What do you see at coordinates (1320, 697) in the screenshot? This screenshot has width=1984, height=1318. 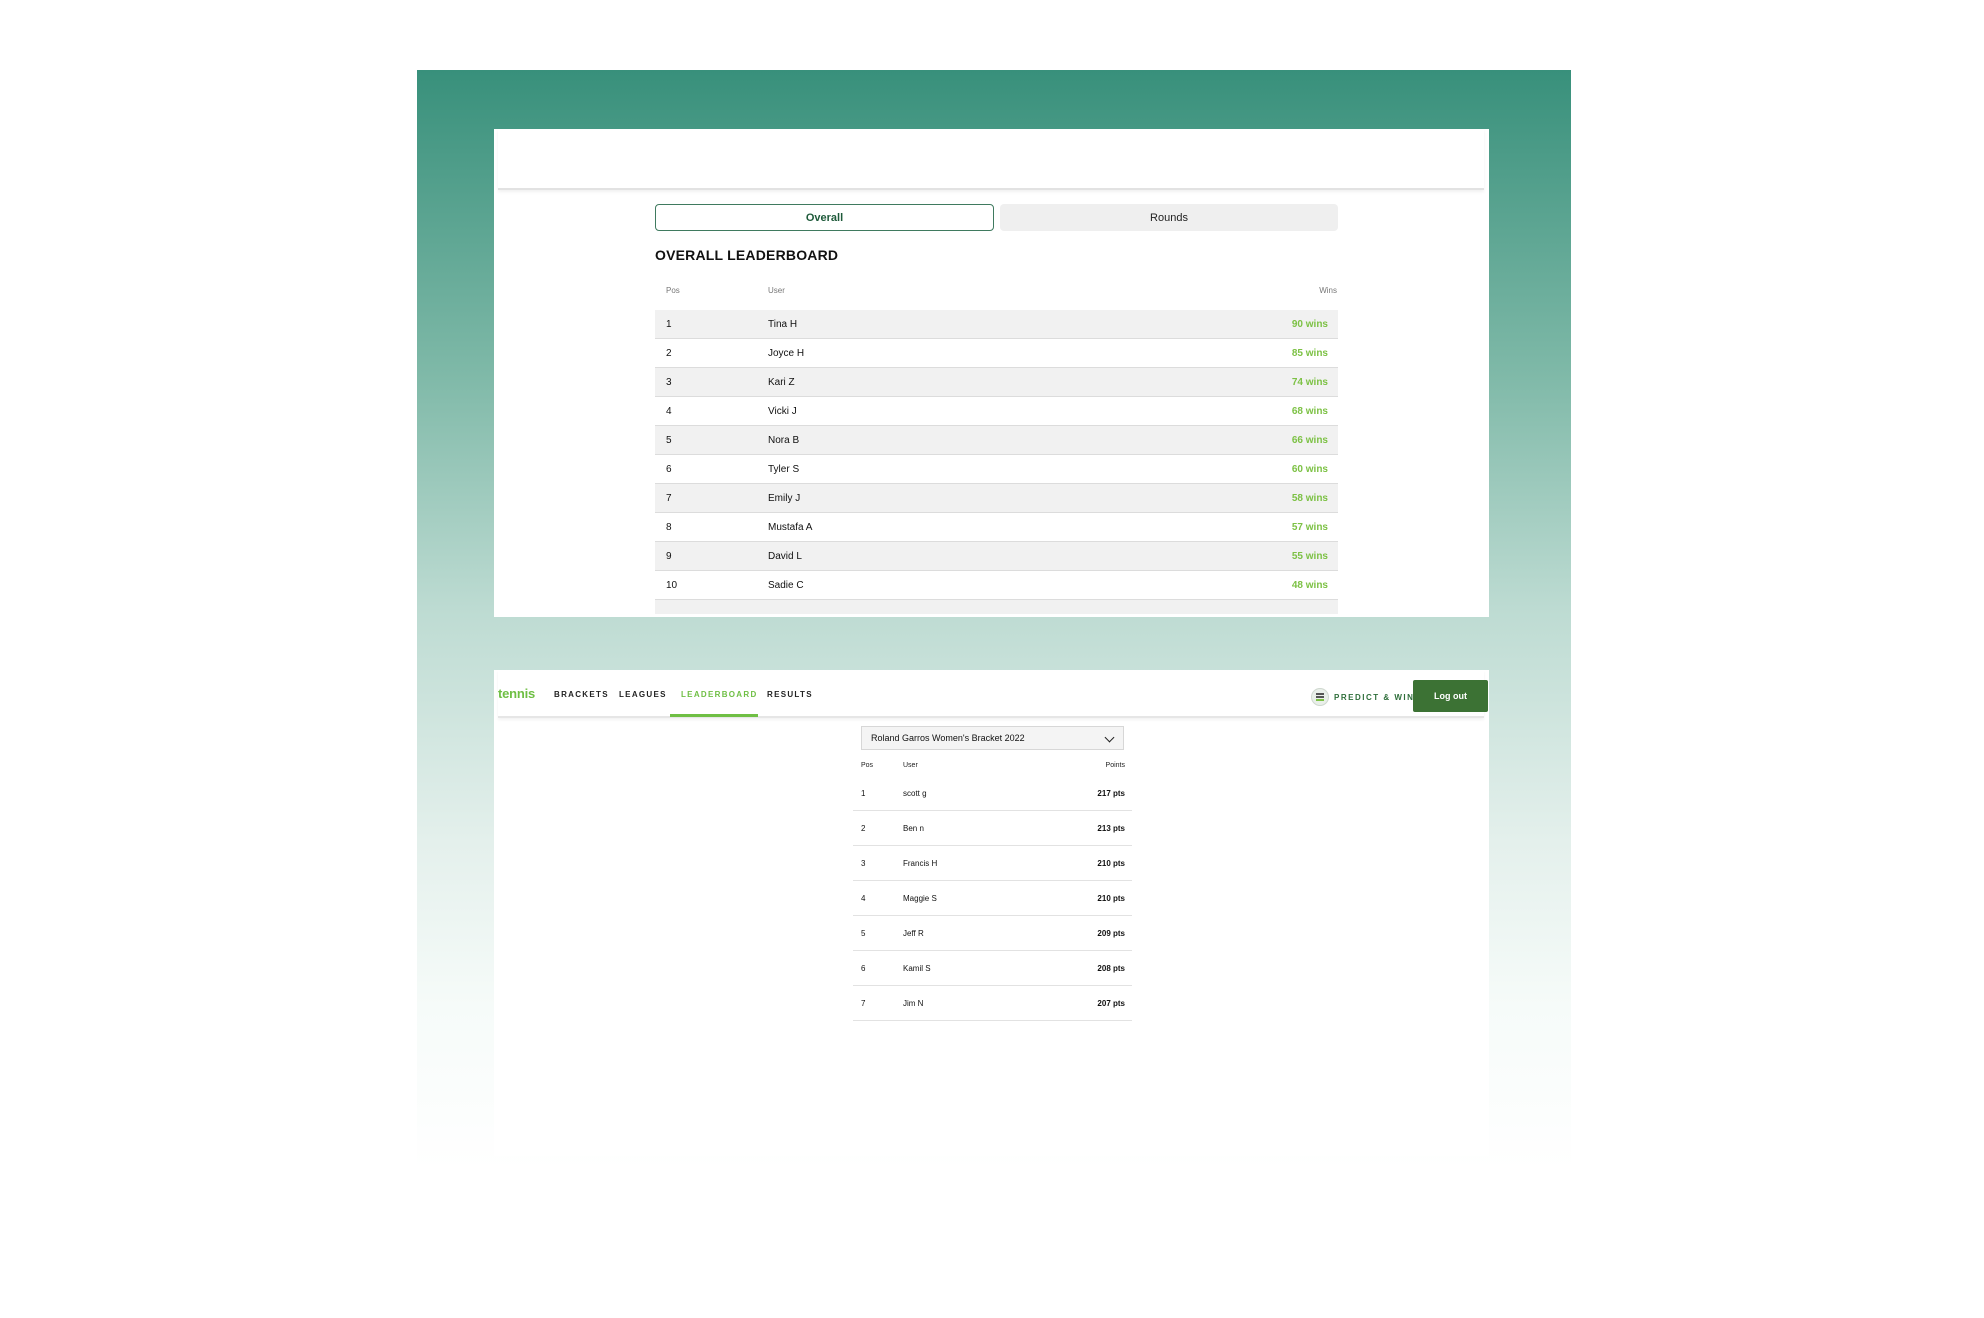 I see `predict-badge-icon` at bounding box center [1320, 697].